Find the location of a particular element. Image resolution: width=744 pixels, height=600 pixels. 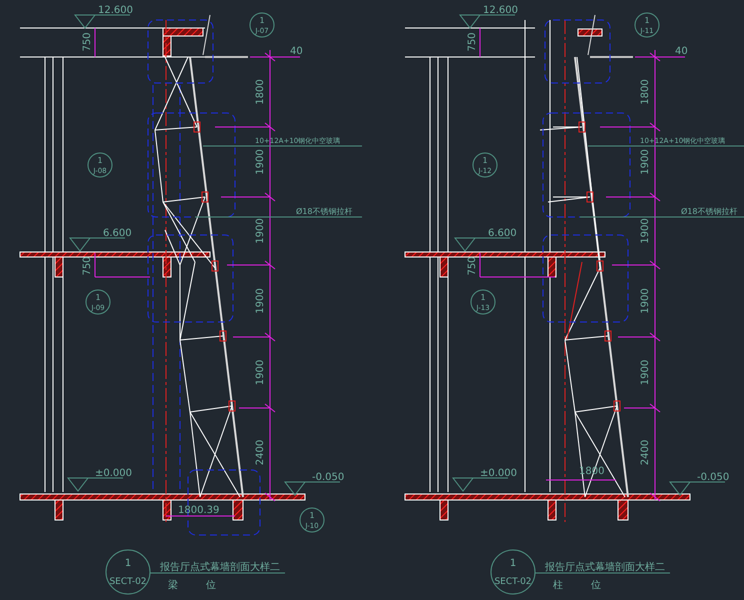

position-label: 梁 is located at coordinates (173, 585).